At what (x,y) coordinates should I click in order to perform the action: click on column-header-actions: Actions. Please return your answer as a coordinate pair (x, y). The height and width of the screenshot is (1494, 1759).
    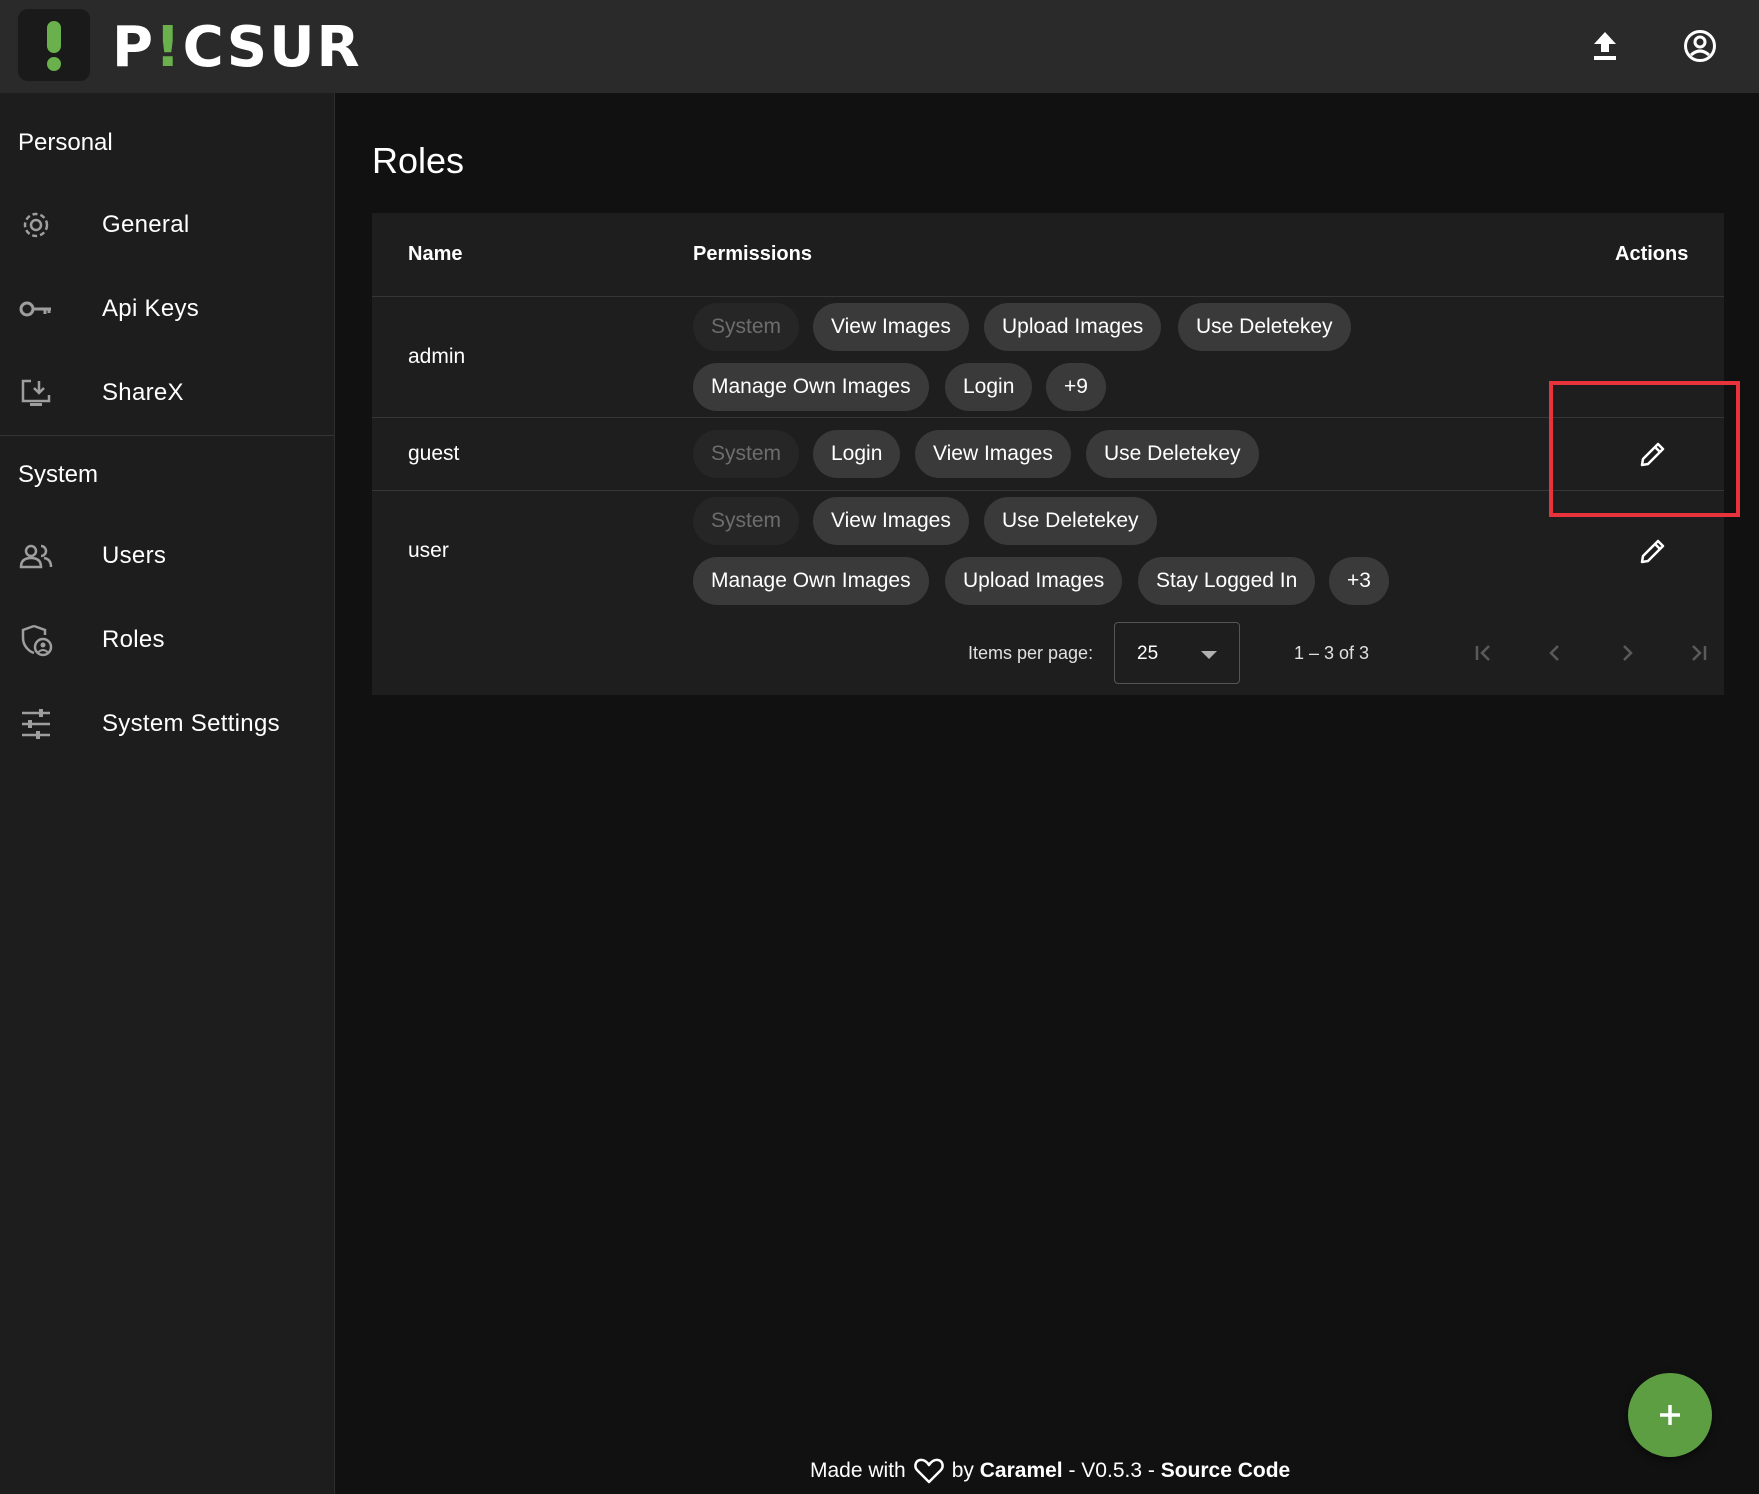
    Looking at the image, I should click on (1652, 254).